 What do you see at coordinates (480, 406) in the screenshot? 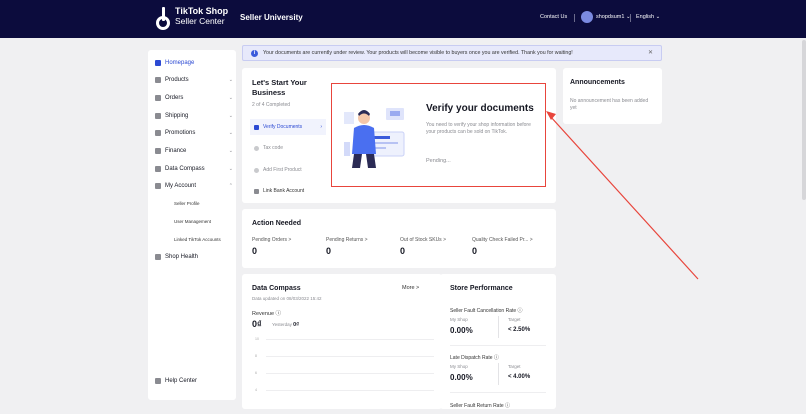
I see `metric-return-rate-label: Seller Fault Return Rate ⓘ` at bounding box center [480, 406].